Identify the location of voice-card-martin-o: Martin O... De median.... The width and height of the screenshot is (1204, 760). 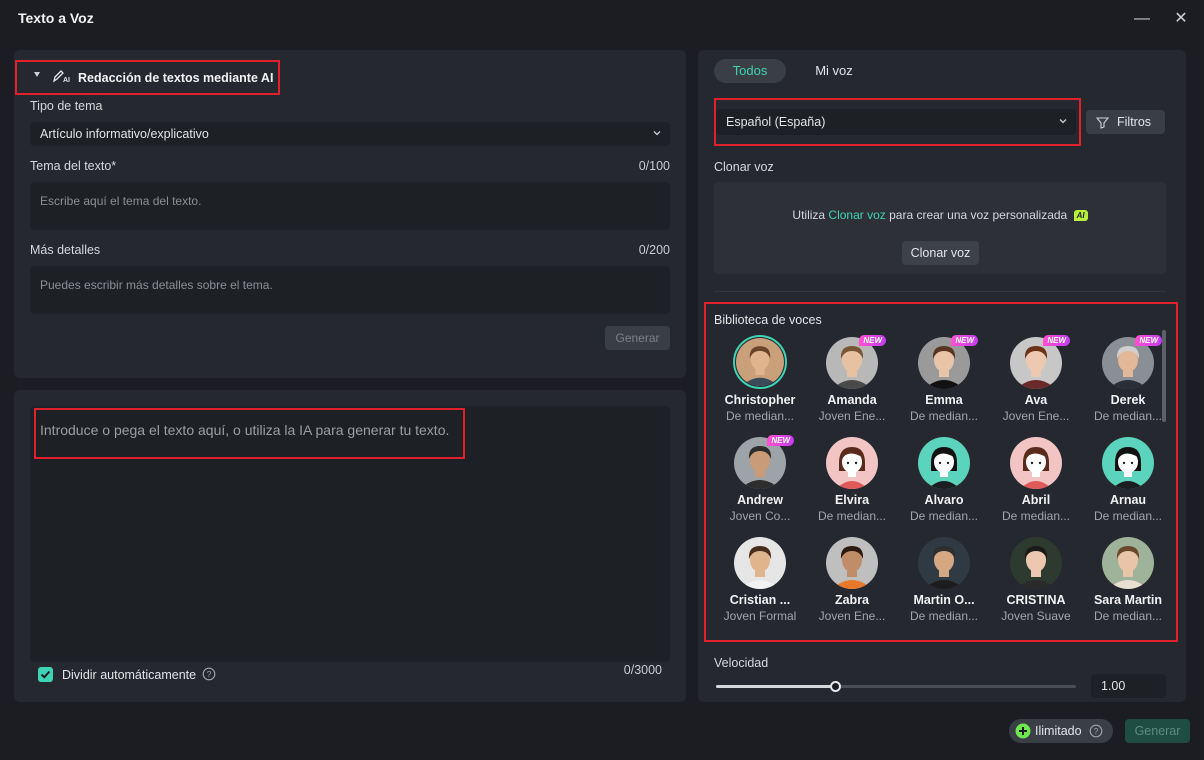
(944, 580).